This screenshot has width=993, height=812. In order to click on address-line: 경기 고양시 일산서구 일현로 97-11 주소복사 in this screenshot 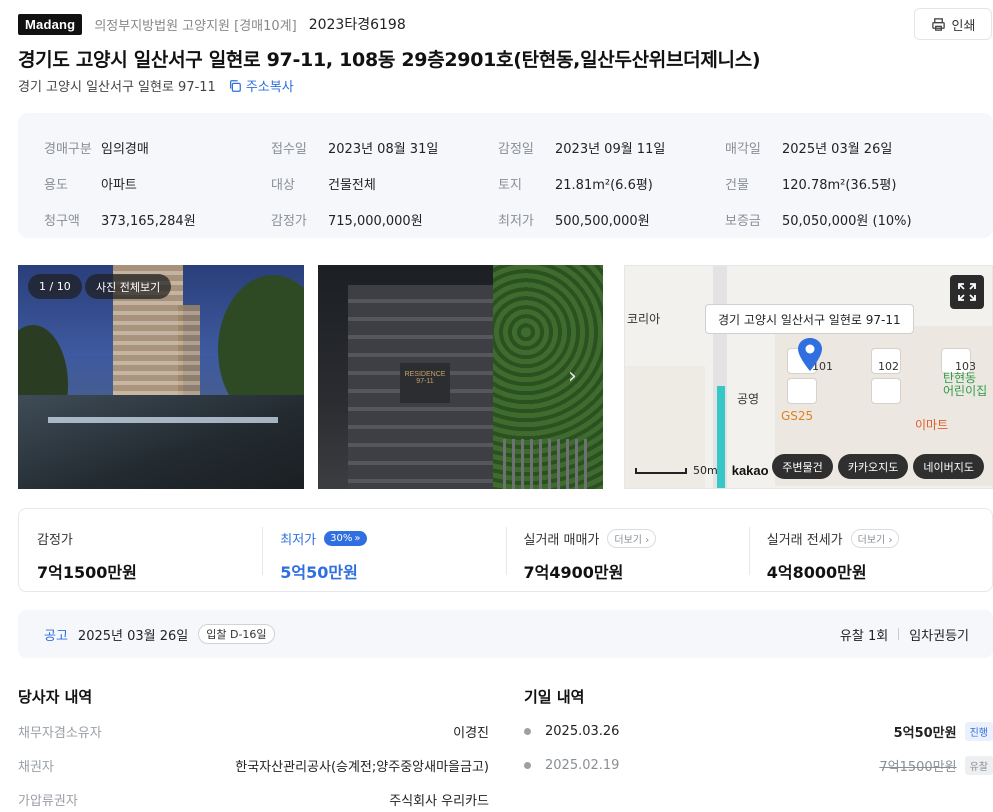, I will do `click(156, 85)`.